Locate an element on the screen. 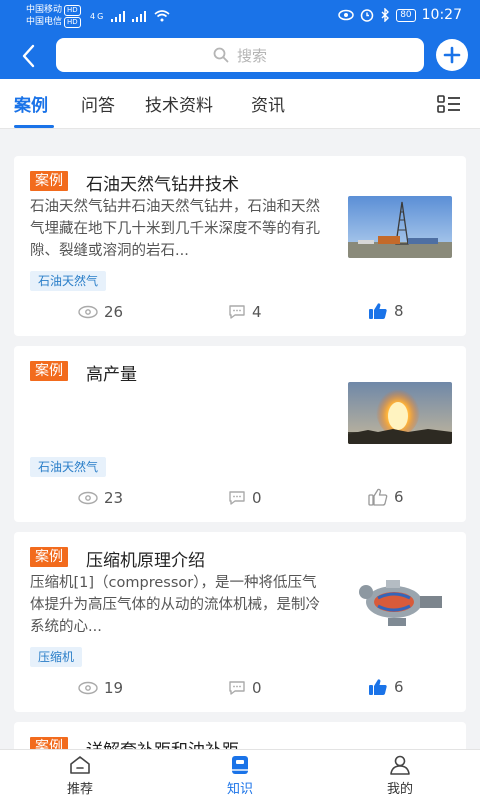 The image size is (480, 800). comment-count: 4 is located at coordinates (245, 312).